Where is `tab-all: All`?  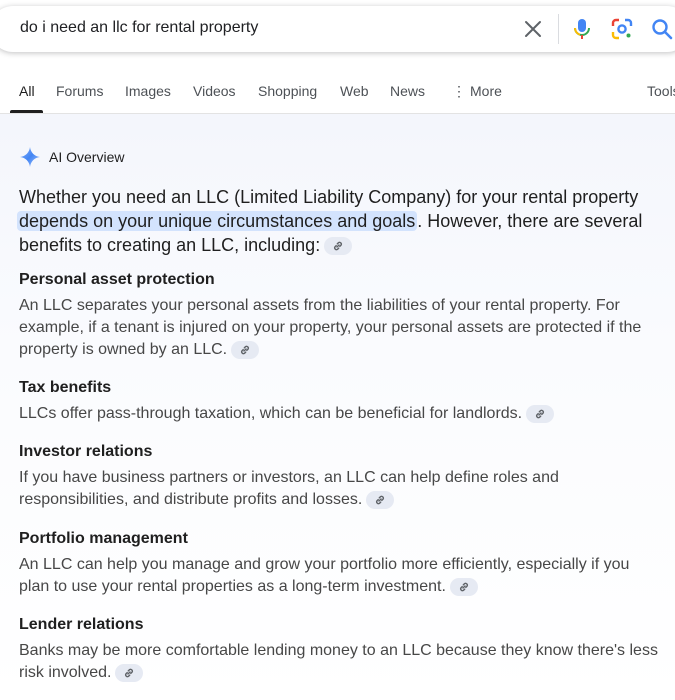
tab-all: All is located at coordinates (27, 91).